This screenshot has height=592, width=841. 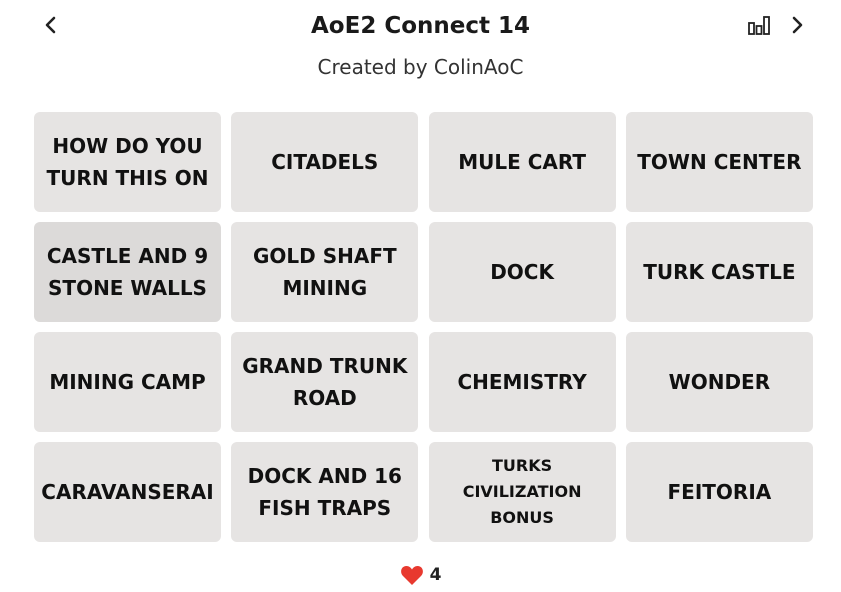 What do you see at coordinates (411, 575) in the screenshot?
I see `heart-icon` at bounding box center [411, 575].